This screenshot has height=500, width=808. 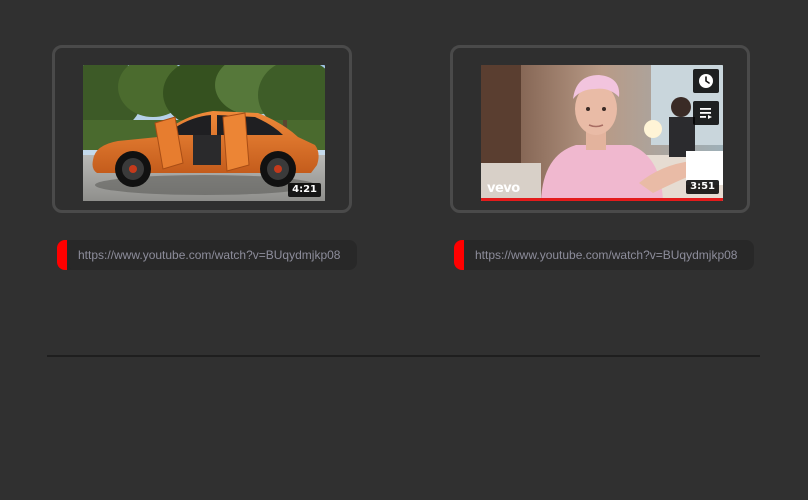 I want to click on watch-later-button, so click(x=706, y=81).